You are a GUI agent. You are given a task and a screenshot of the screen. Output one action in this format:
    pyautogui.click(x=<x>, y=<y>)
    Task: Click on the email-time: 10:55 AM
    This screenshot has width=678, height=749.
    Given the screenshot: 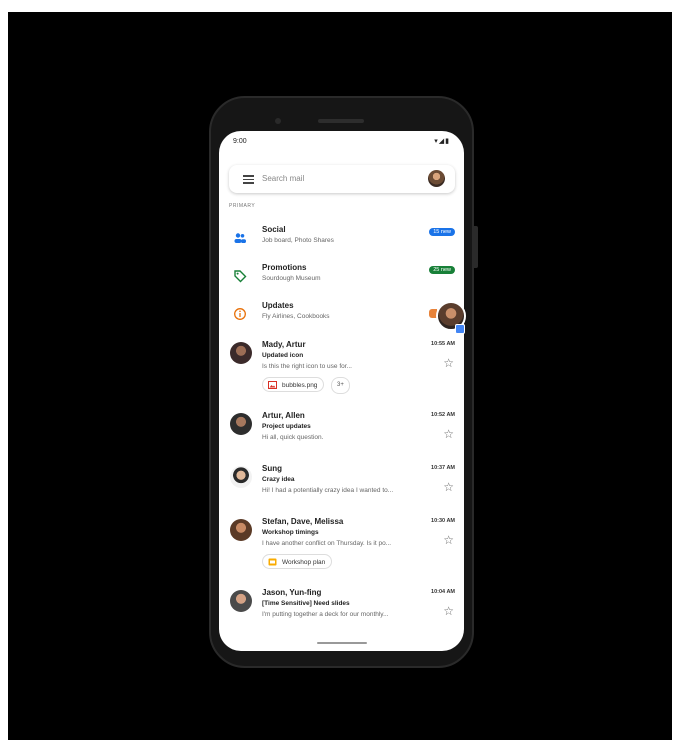 What is the action you would take?
    pyautogui.click(x=443, y=344)
    